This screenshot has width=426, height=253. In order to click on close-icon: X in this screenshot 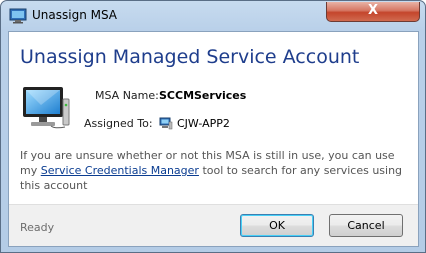, I will do `click(373, 10)`.